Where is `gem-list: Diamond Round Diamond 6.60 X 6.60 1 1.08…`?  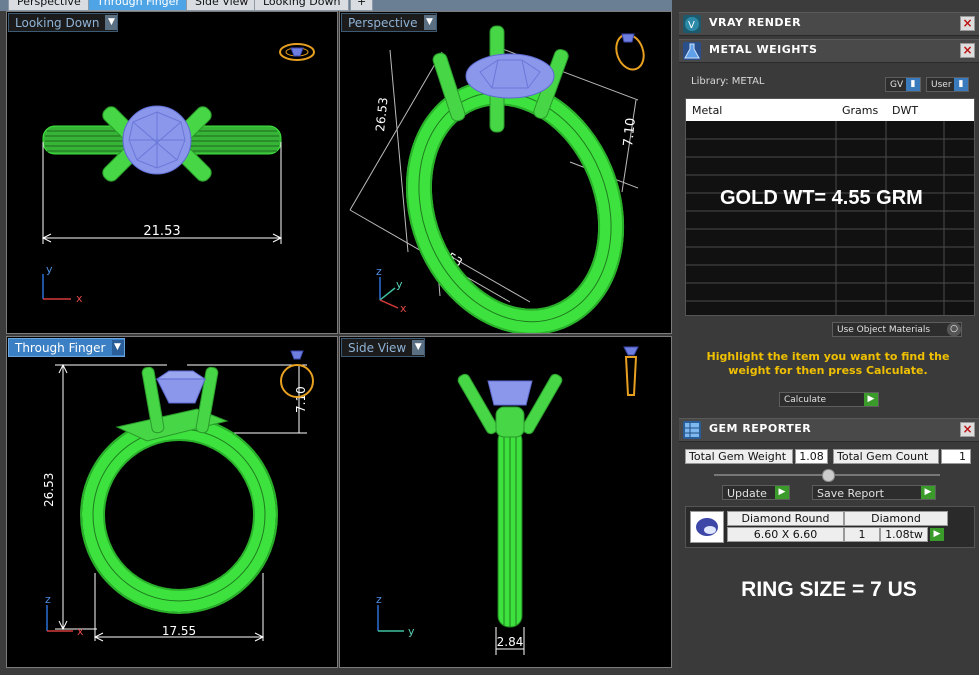 gem-list: Diamond Round Diamond 6.60 X 6.60 1 1.08… is located at coordinates (830, 527).